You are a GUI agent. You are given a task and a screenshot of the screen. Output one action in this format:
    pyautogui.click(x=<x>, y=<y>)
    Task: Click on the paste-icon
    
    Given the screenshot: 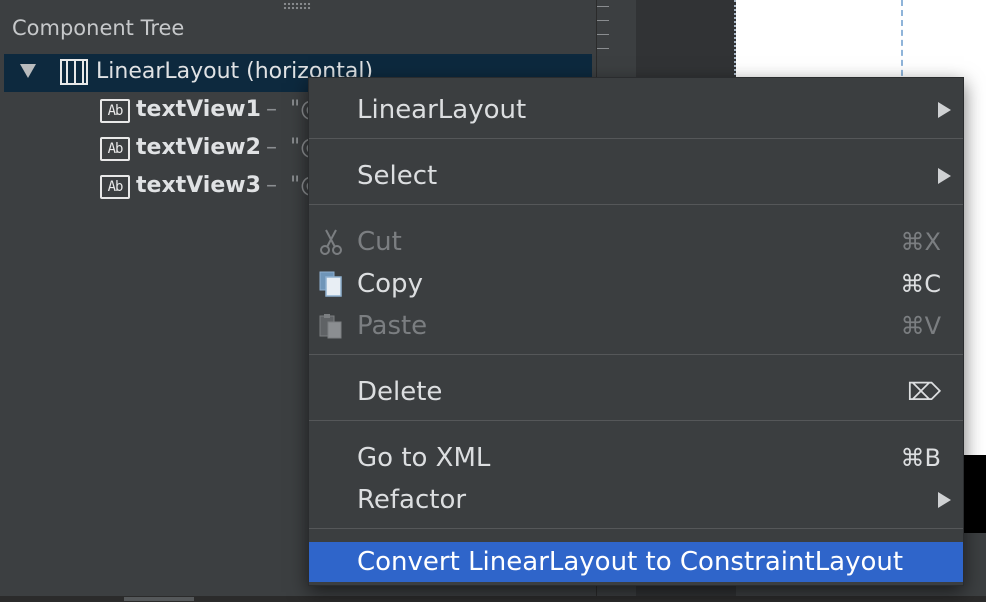 What is the action you would take?
    pyautogui.click(x=330, y=326)
    